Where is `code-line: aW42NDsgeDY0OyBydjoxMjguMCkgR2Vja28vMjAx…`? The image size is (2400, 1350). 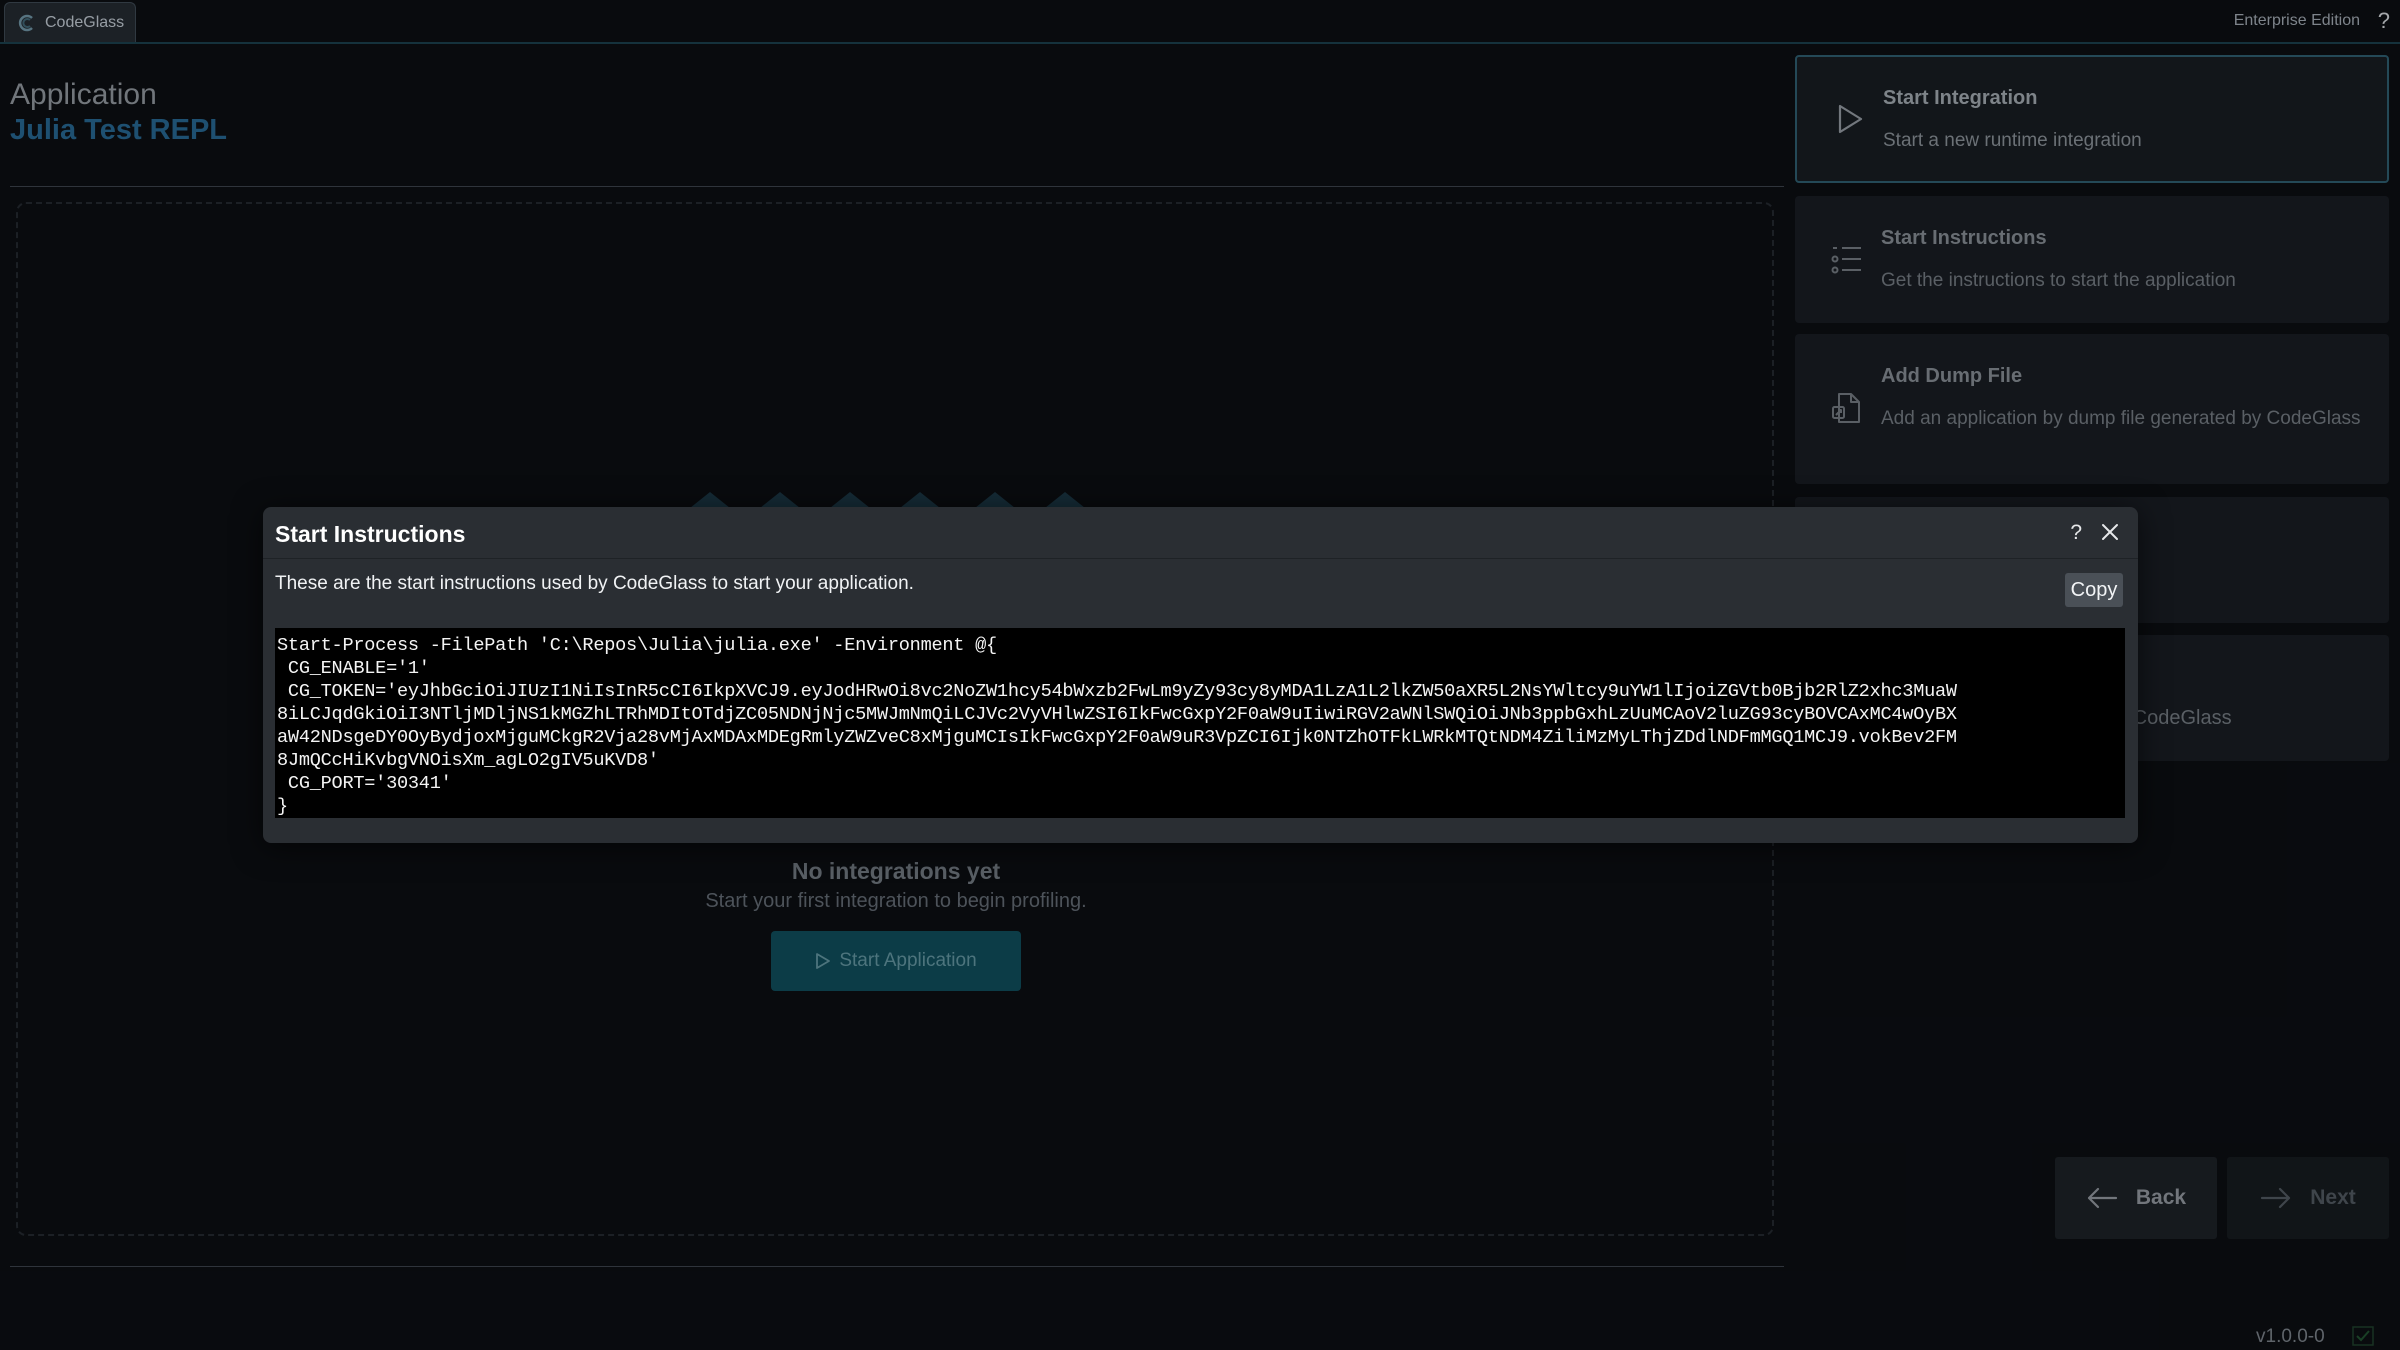 code-line: aW42NDsgeDY0OyBydjoxMjguMCkgR2Vja28vMjAx… is located at coordinates (1117, 737).